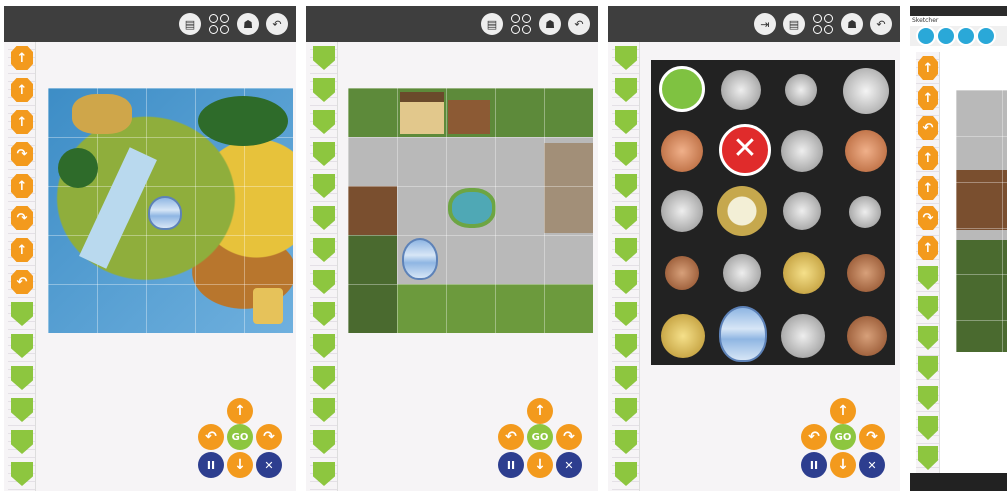 The height and width of the screenshot is (495, 1007). Describe the element at coordinates (470, 210) in the screenshot. I see `farm-board` at that location.